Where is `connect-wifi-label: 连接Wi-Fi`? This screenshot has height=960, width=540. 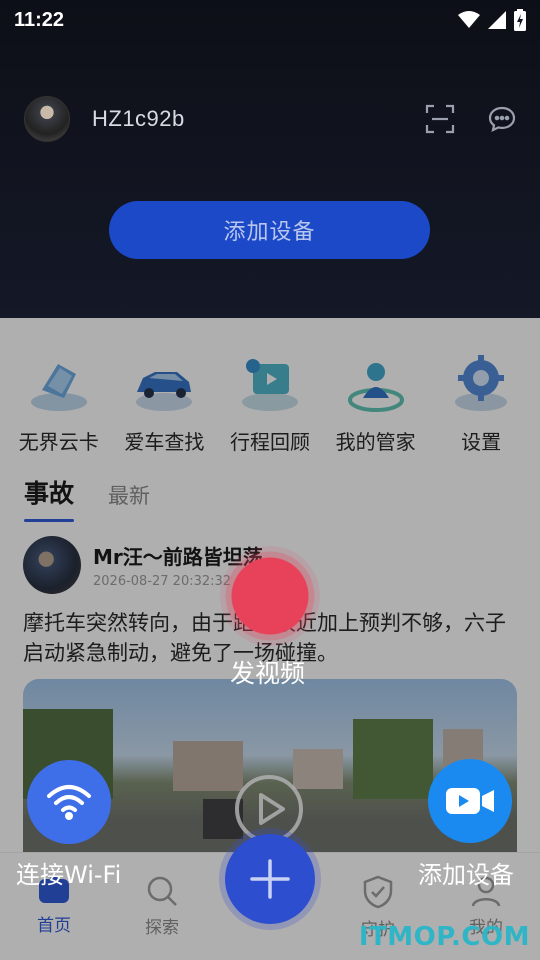
connect-wifi-label: 连接Wi-Fi is located at coordinates (69, 875).